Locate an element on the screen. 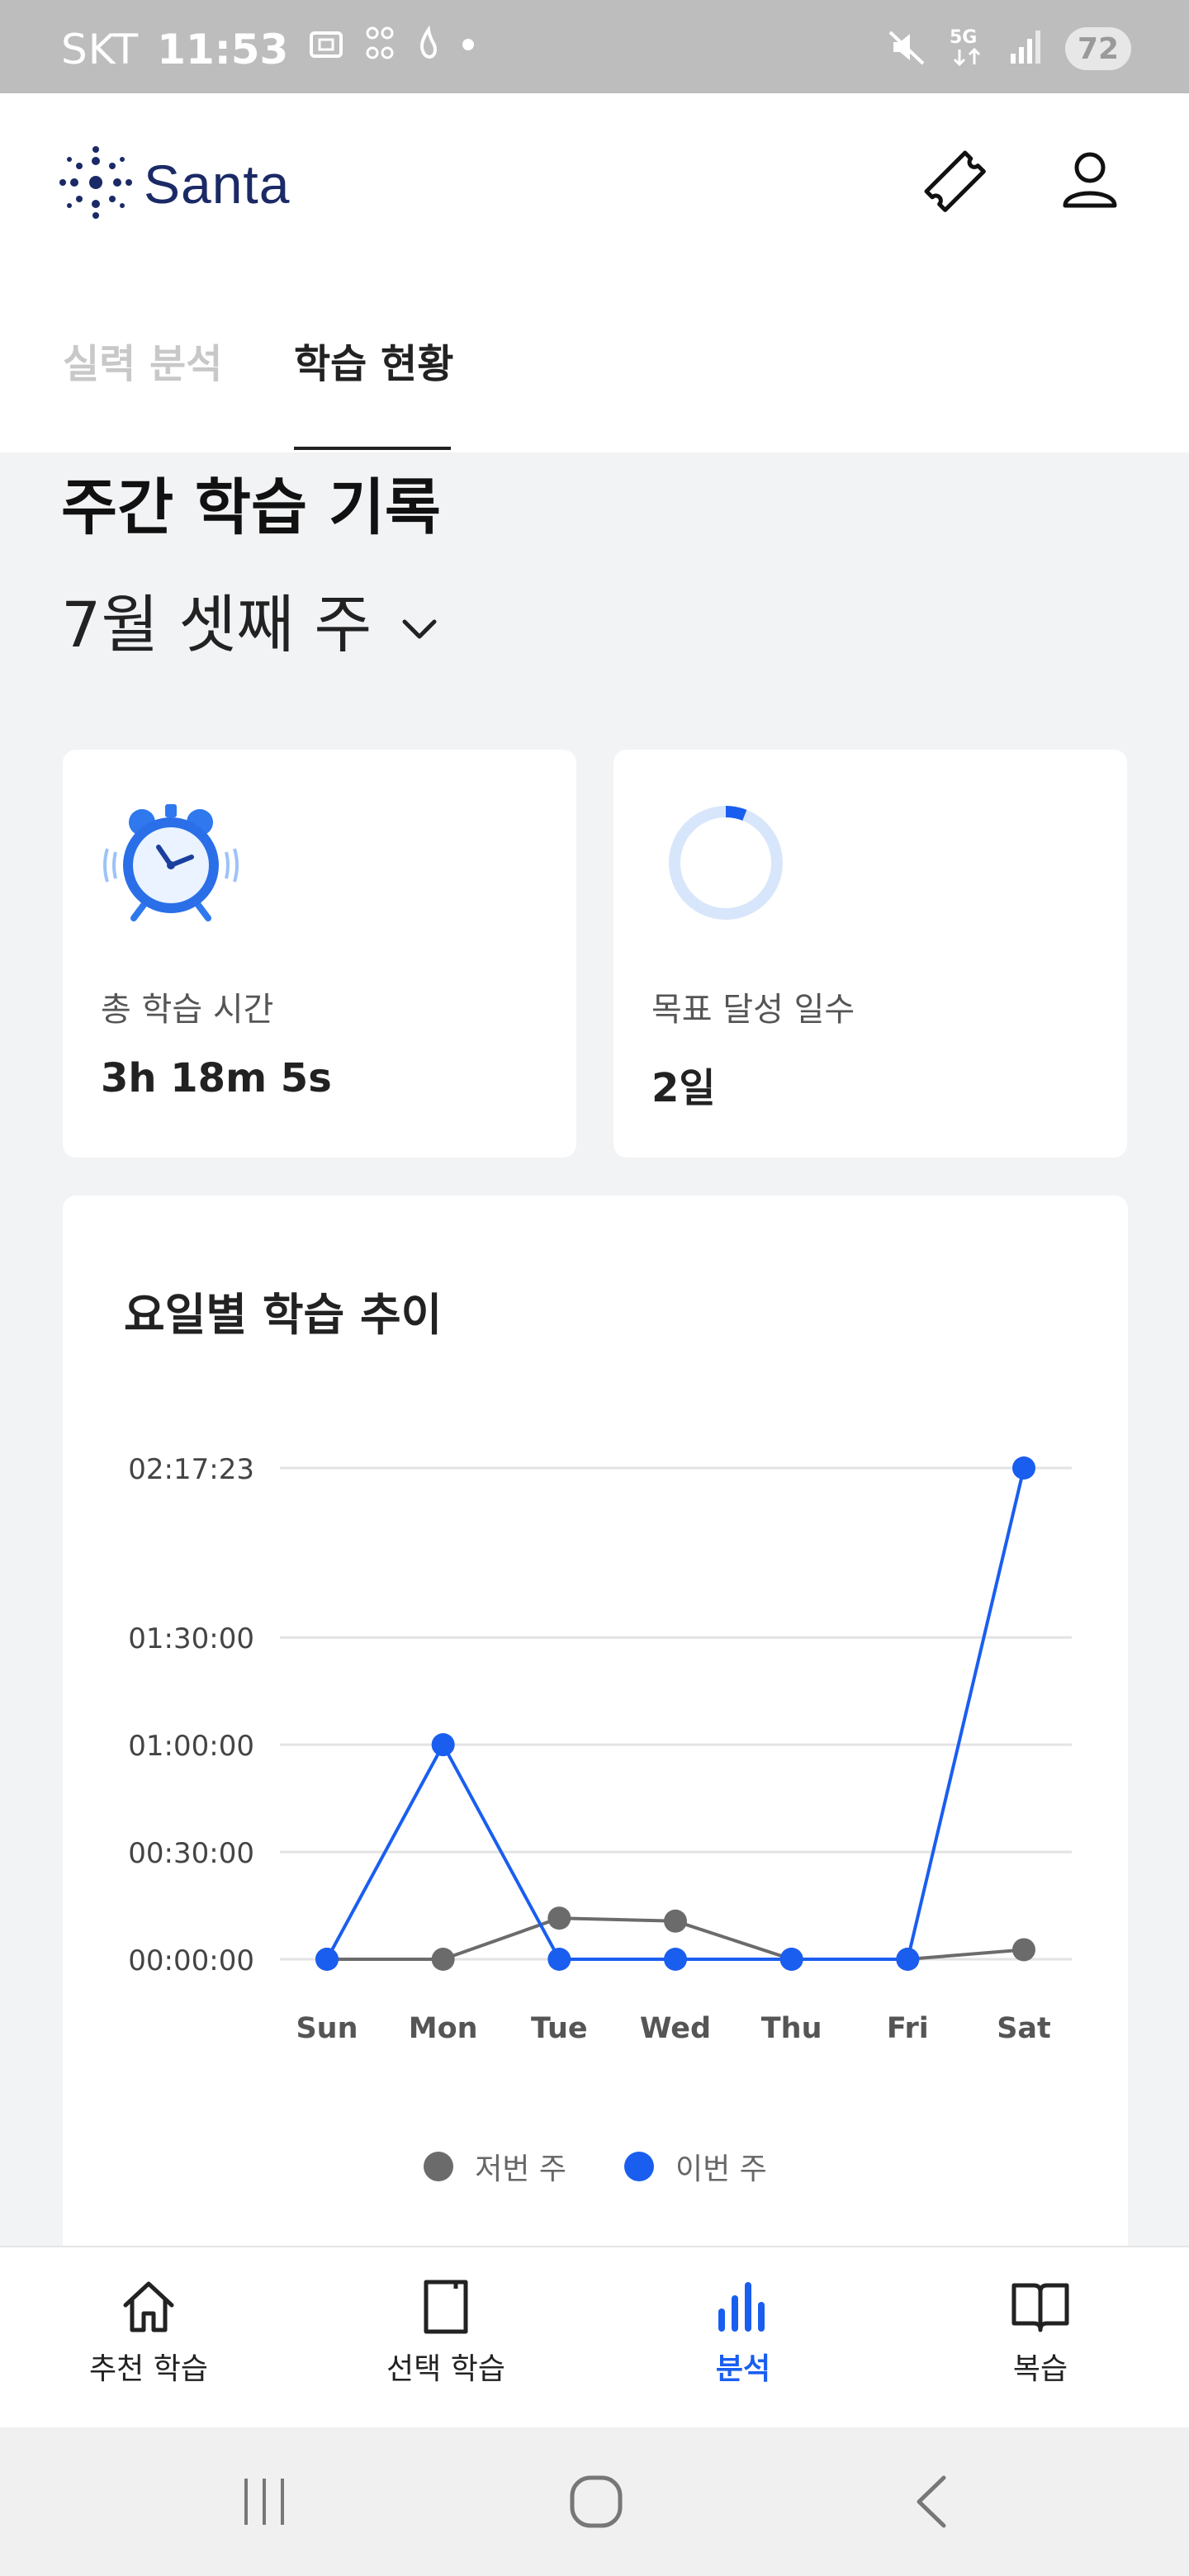 Image resolution: width=1189 pixels, height=2576 pixels. legend-item-last-week: 저번 주 is located at coordinates (495, 2166).